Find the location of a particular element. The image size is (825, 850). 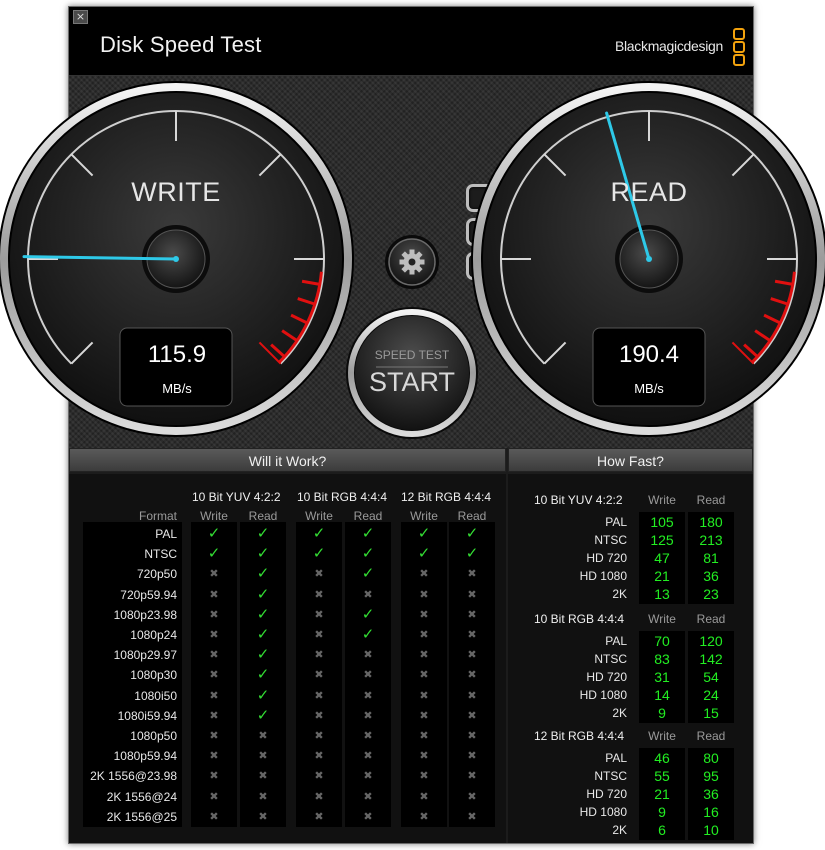

read-speed-value: 81 is located at coordinates (711, 558).